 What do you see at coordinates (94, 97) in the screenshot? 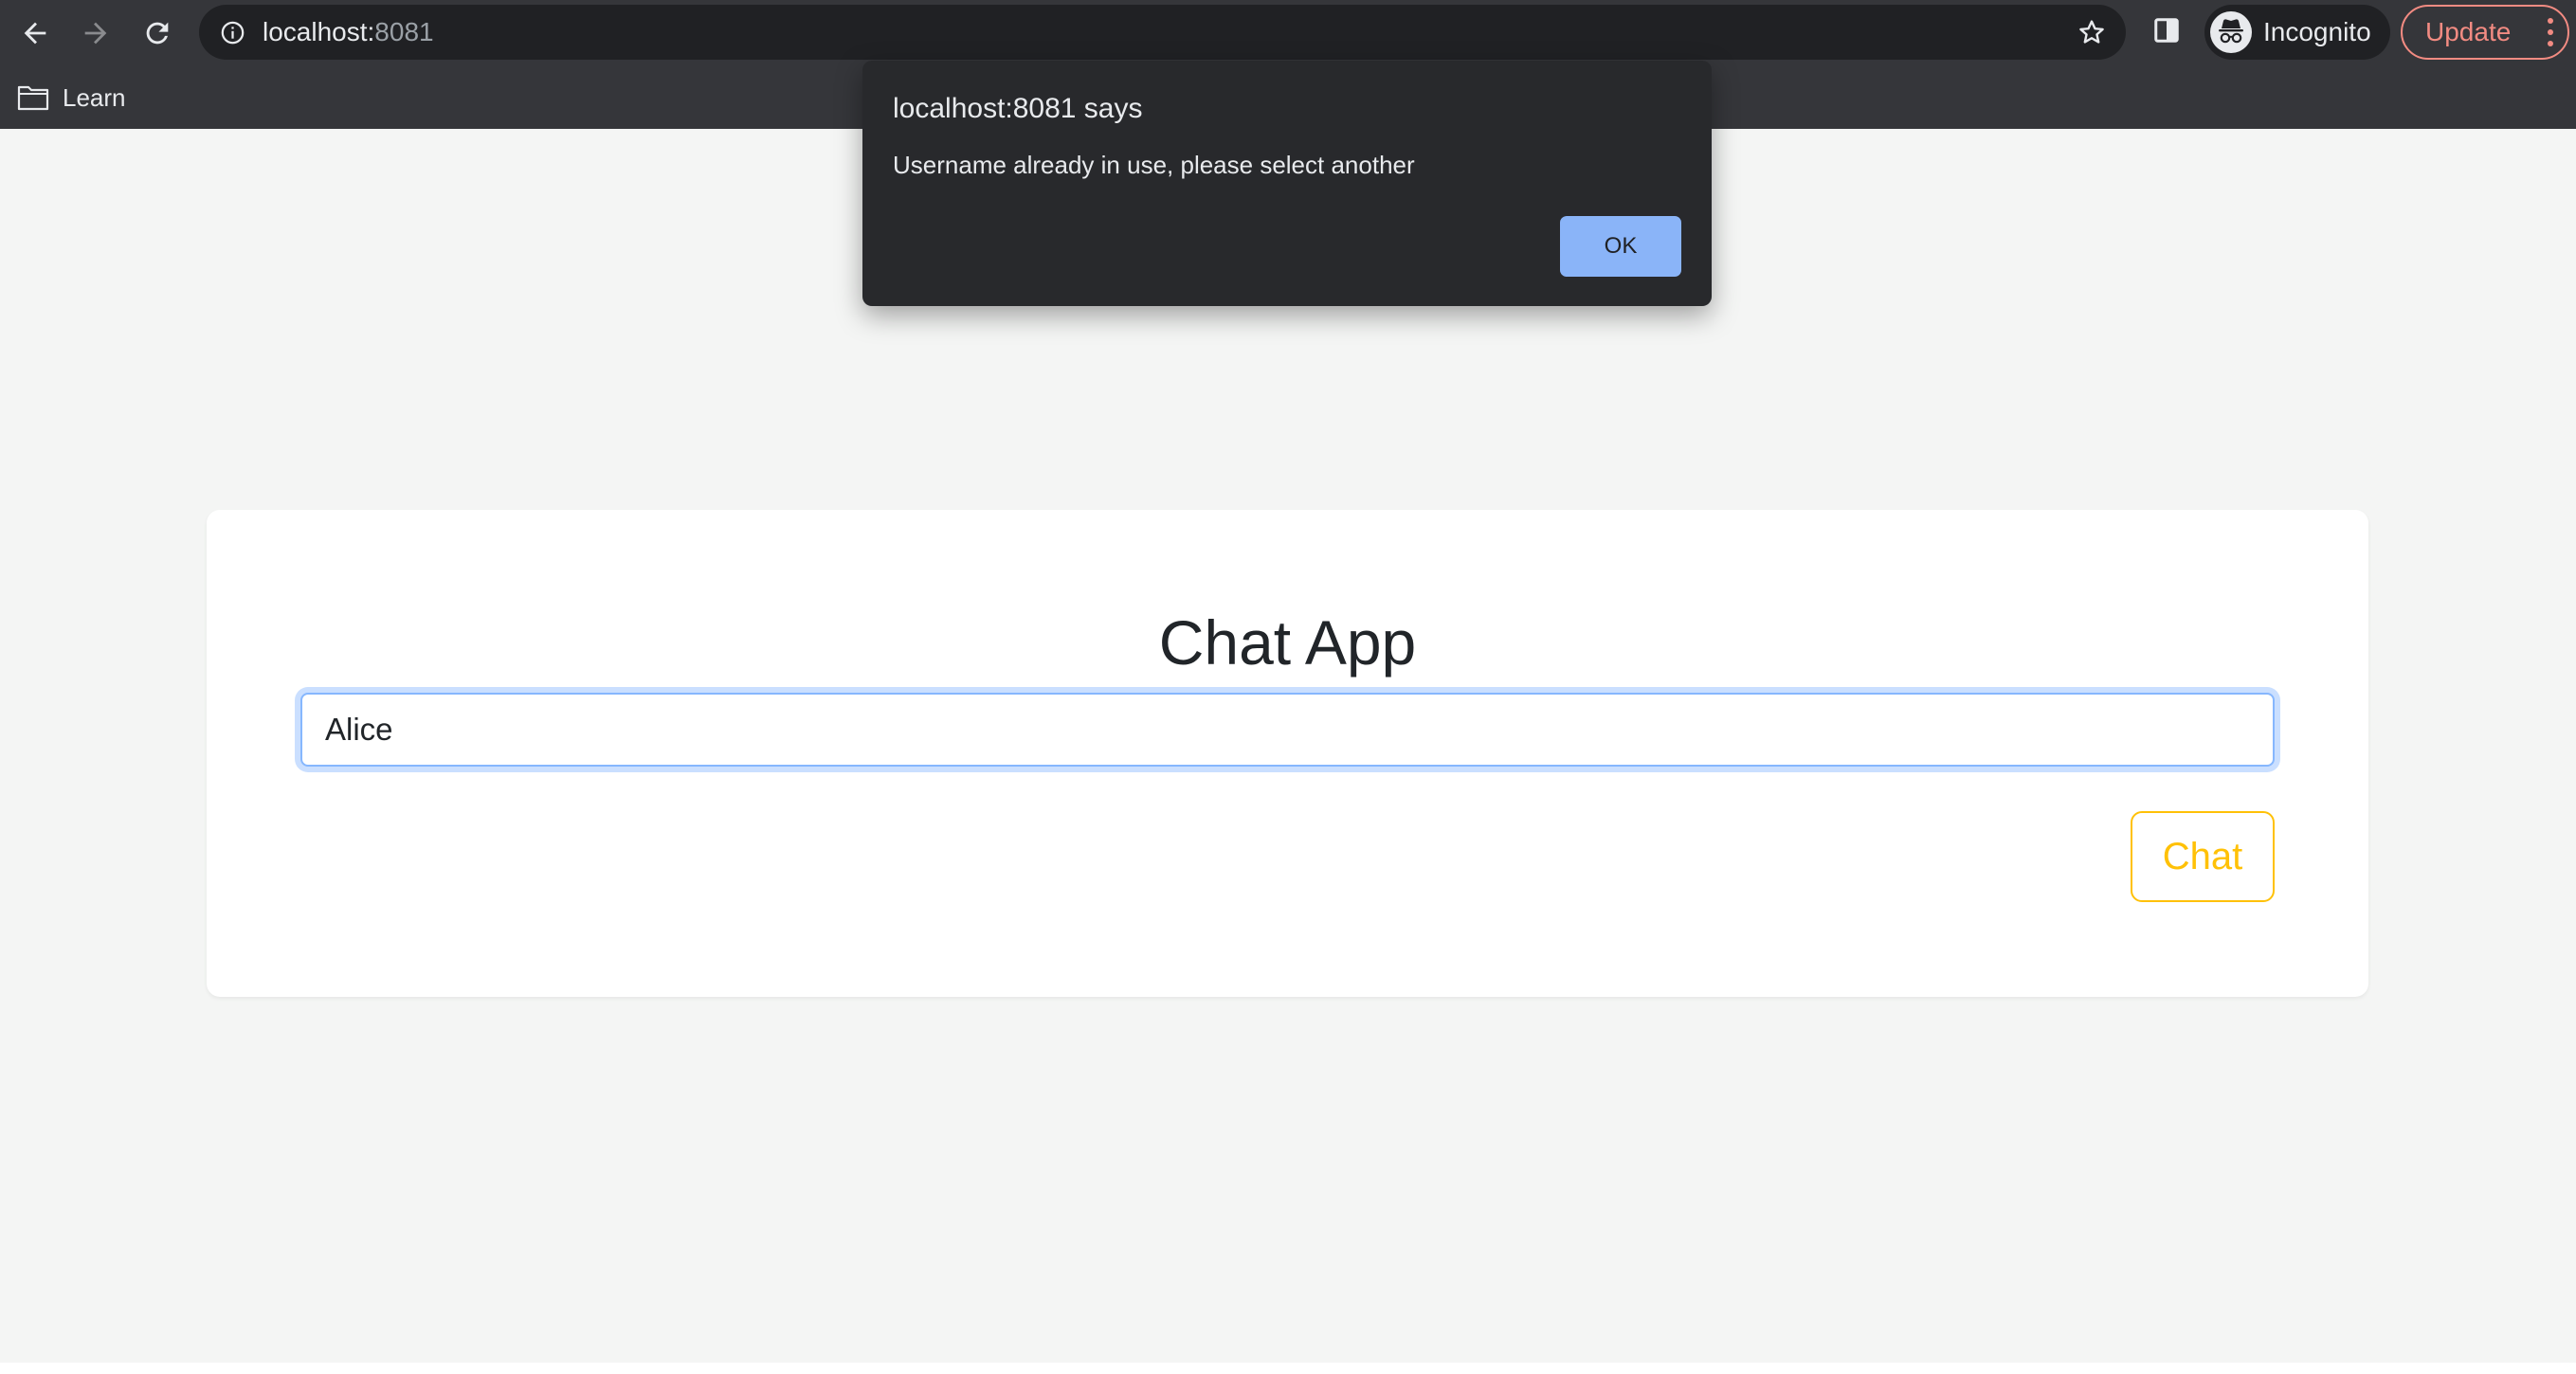
I see `bookmark-label: Learn` at bounding box center [94, 97].